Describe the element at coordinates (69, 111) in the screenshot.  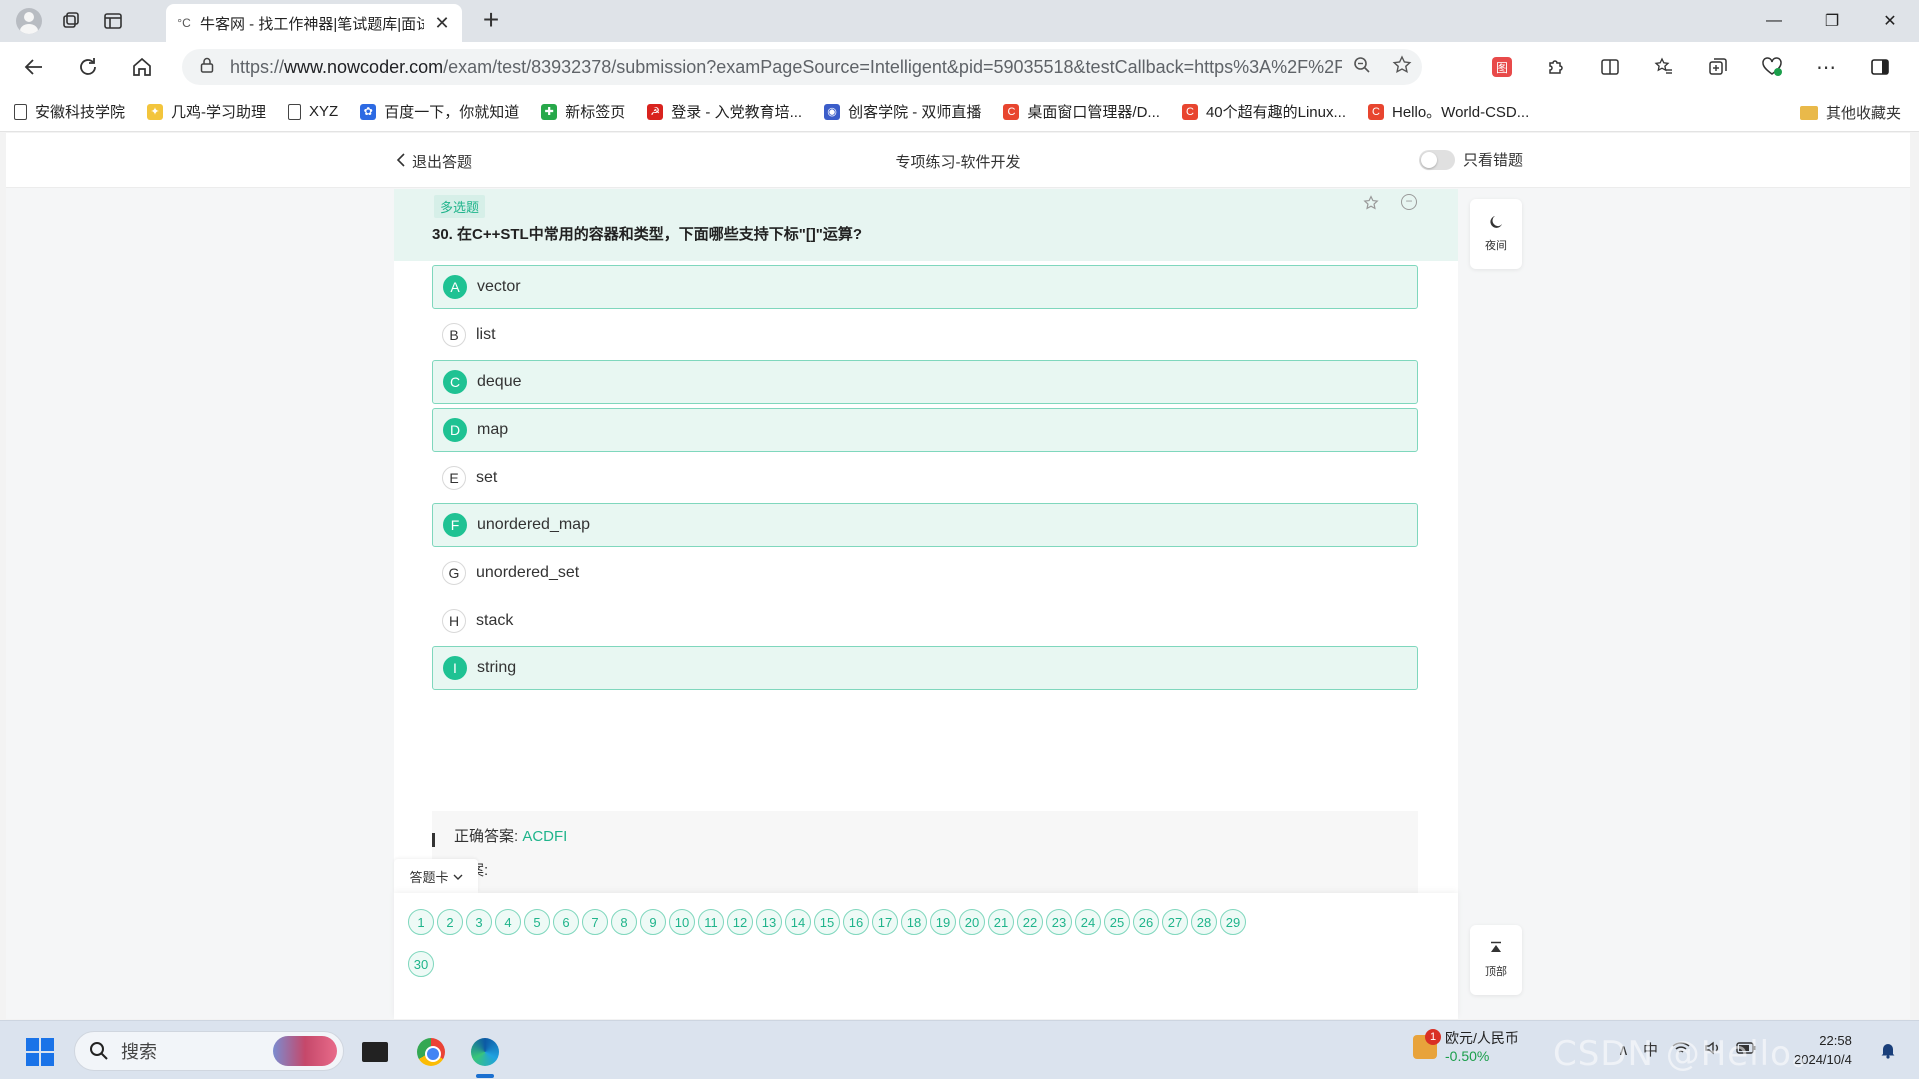
I see `bookmark-item: 安徽科技学院` at that location.